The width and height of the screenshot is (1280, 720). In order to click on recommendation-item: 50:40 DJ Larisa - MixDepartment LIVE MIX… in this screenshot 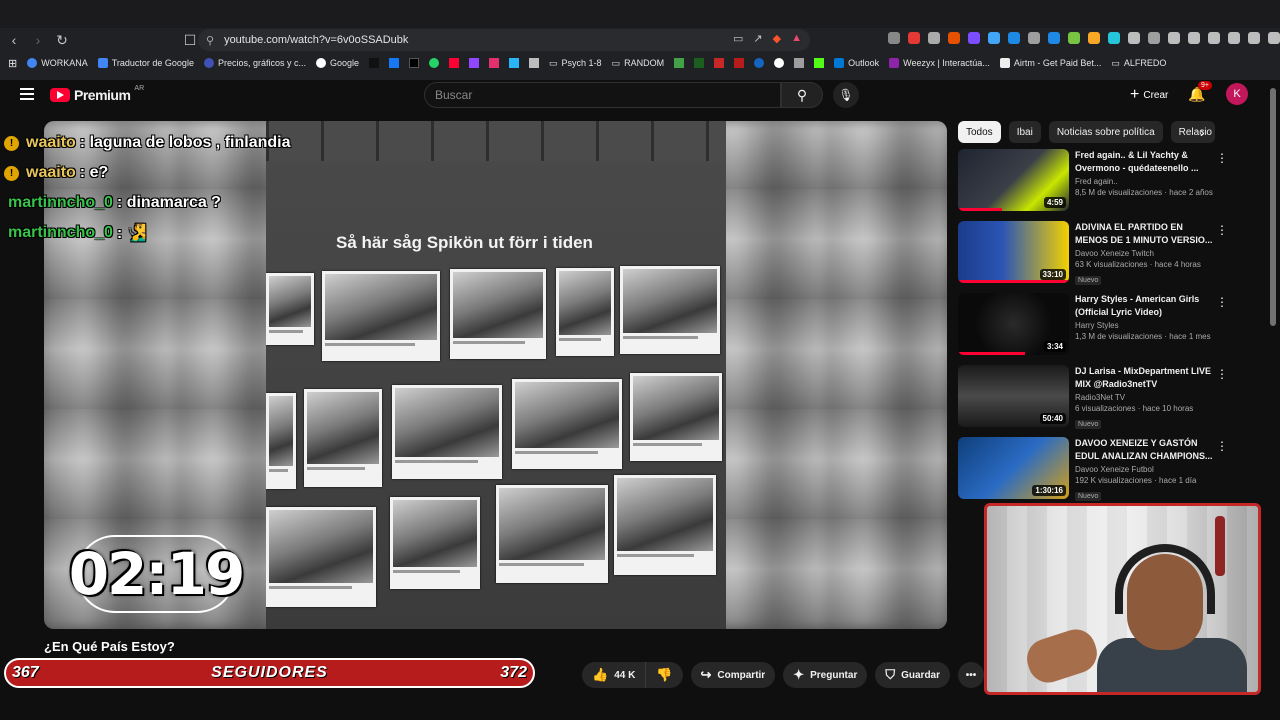, I will do `click(1094, 400)`.